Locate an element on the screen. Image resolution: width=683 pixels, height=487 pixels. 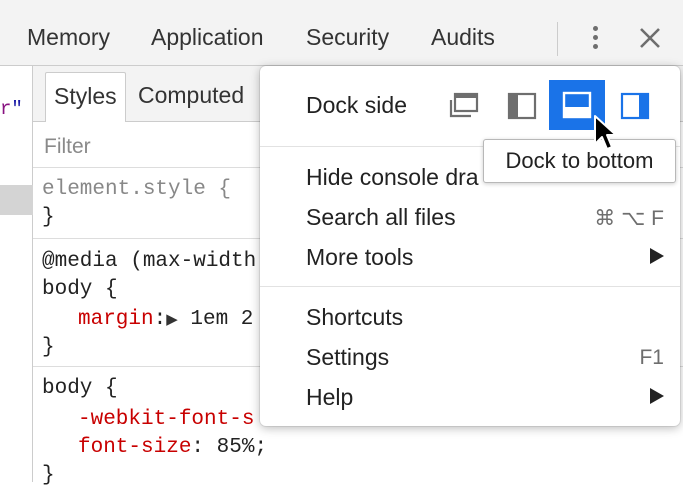
dock-left-icon is located at coordinates (522, 106).